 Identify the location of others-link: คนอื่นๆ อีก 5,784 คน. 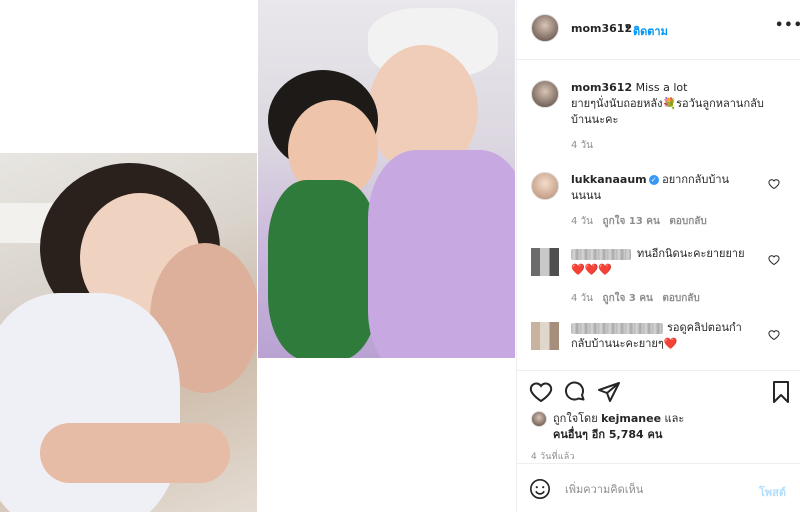
(607, 434).